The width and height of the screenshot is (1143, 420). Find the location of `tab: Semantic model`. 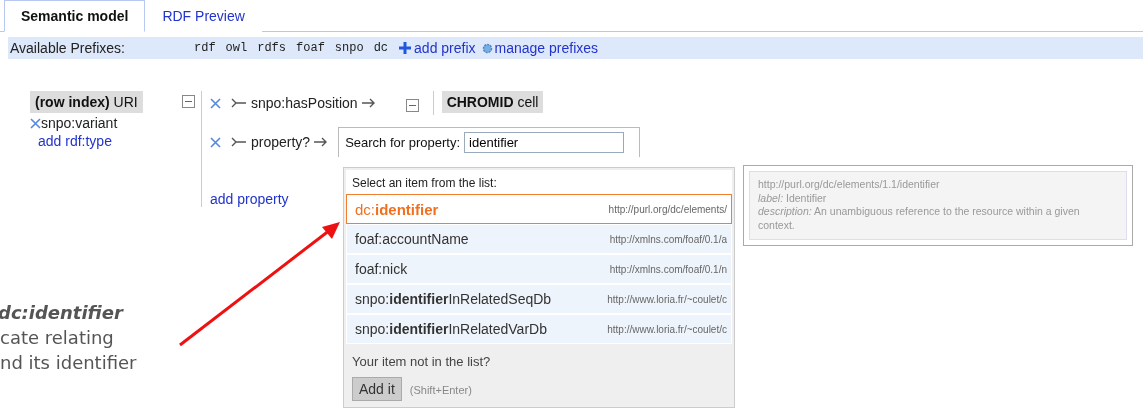

tab: Semantic model is located at coordinates (75, 16).